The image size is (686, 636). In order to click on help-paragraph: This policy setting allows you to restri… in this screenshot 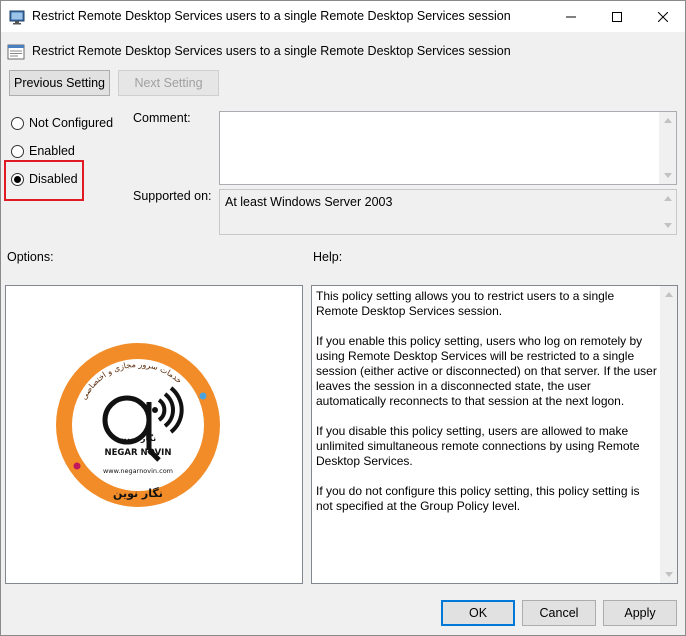, I will do `click(465, 303)`.